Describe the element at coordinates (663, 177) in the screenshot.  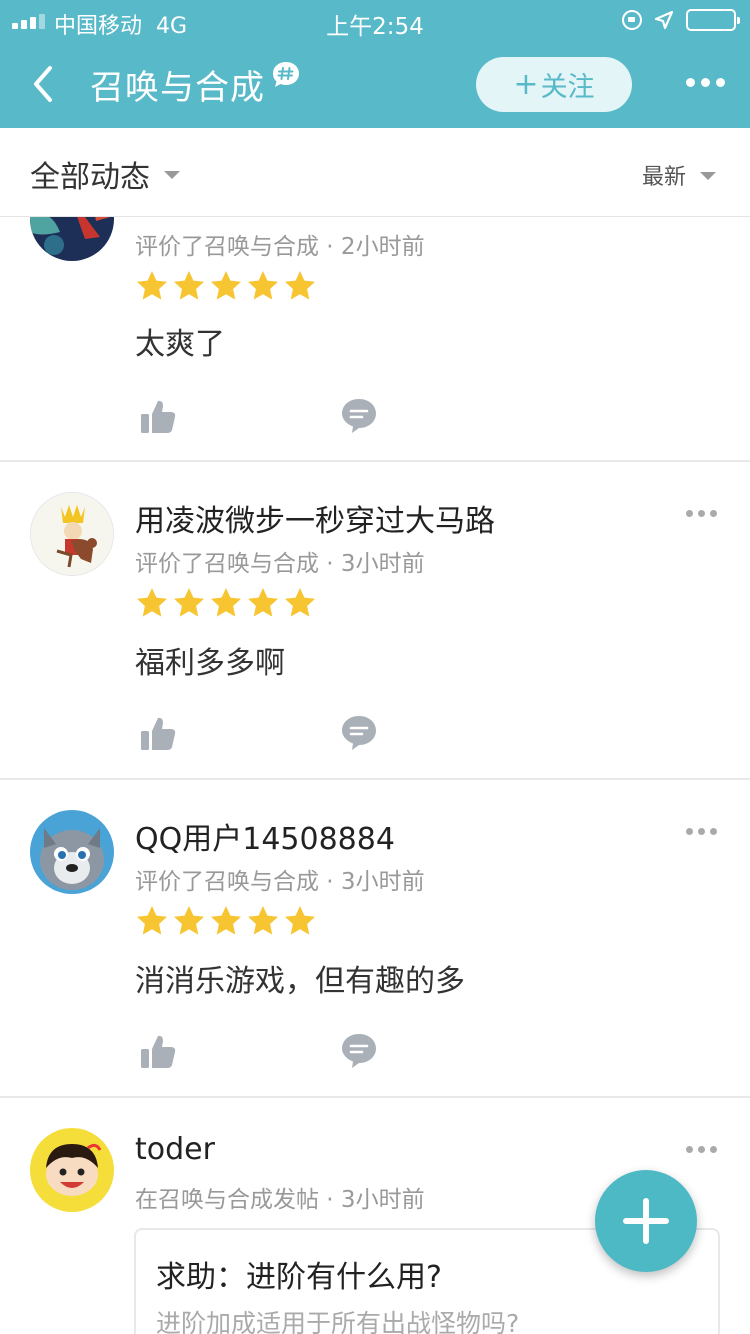
I see `sort-label: 最新` at that location.